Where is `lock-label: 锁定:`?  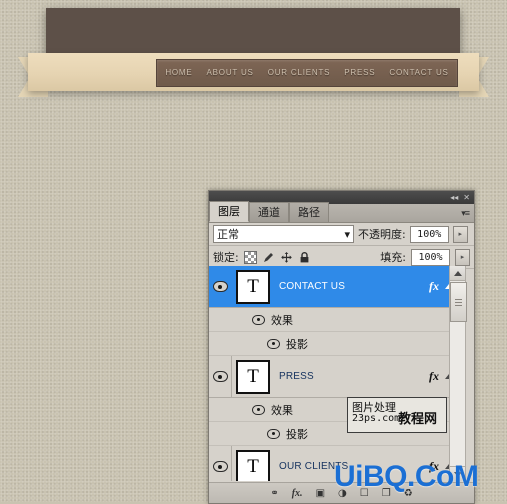 lock-label: 锁定: is located at coordinates (226, 257).